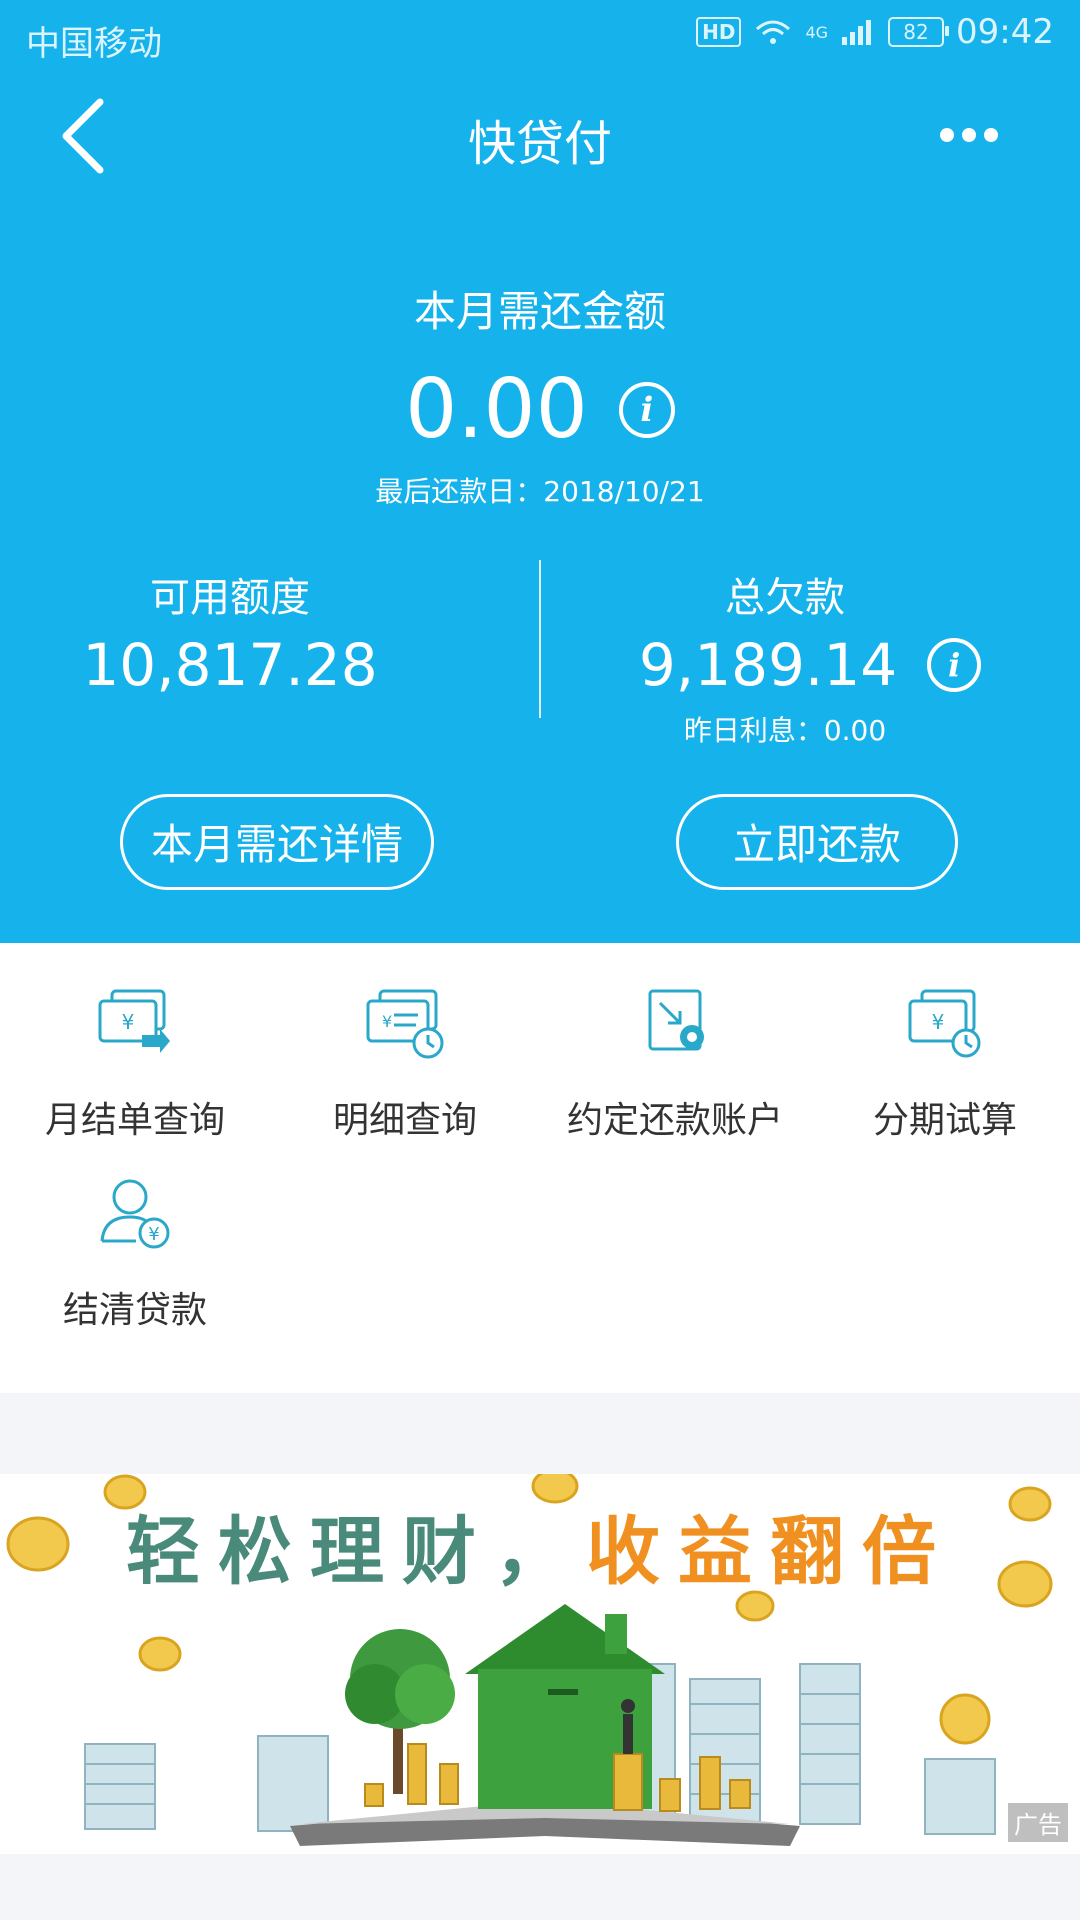 The image size is (1080, 1920). Describe the element at coordinates (817, 32) in the screenshot. I see `network-type: 4G` at that location.